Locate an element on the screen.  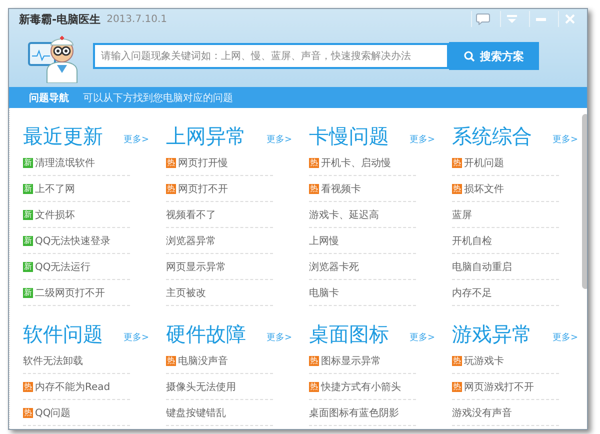
problem-link: 游戏没有声音 is located at coordinates (505, 413).